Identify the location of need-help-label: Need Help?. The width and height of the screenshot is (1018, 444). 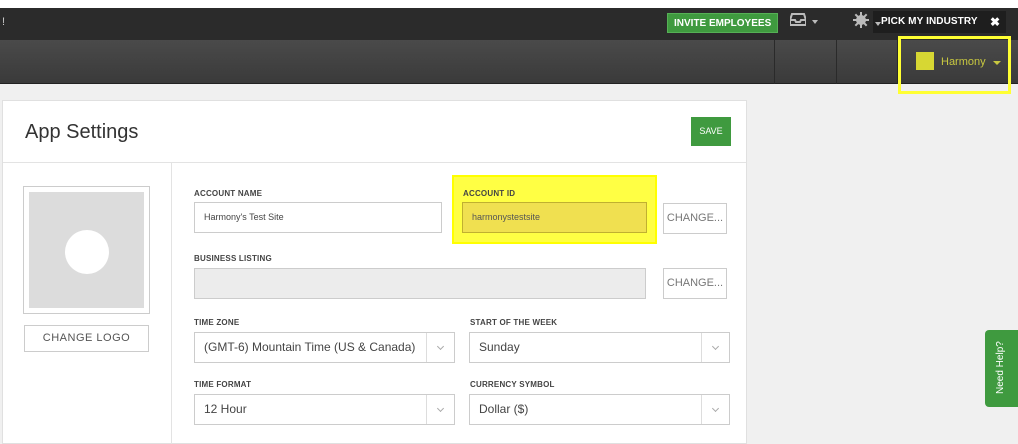
(1000, 367).